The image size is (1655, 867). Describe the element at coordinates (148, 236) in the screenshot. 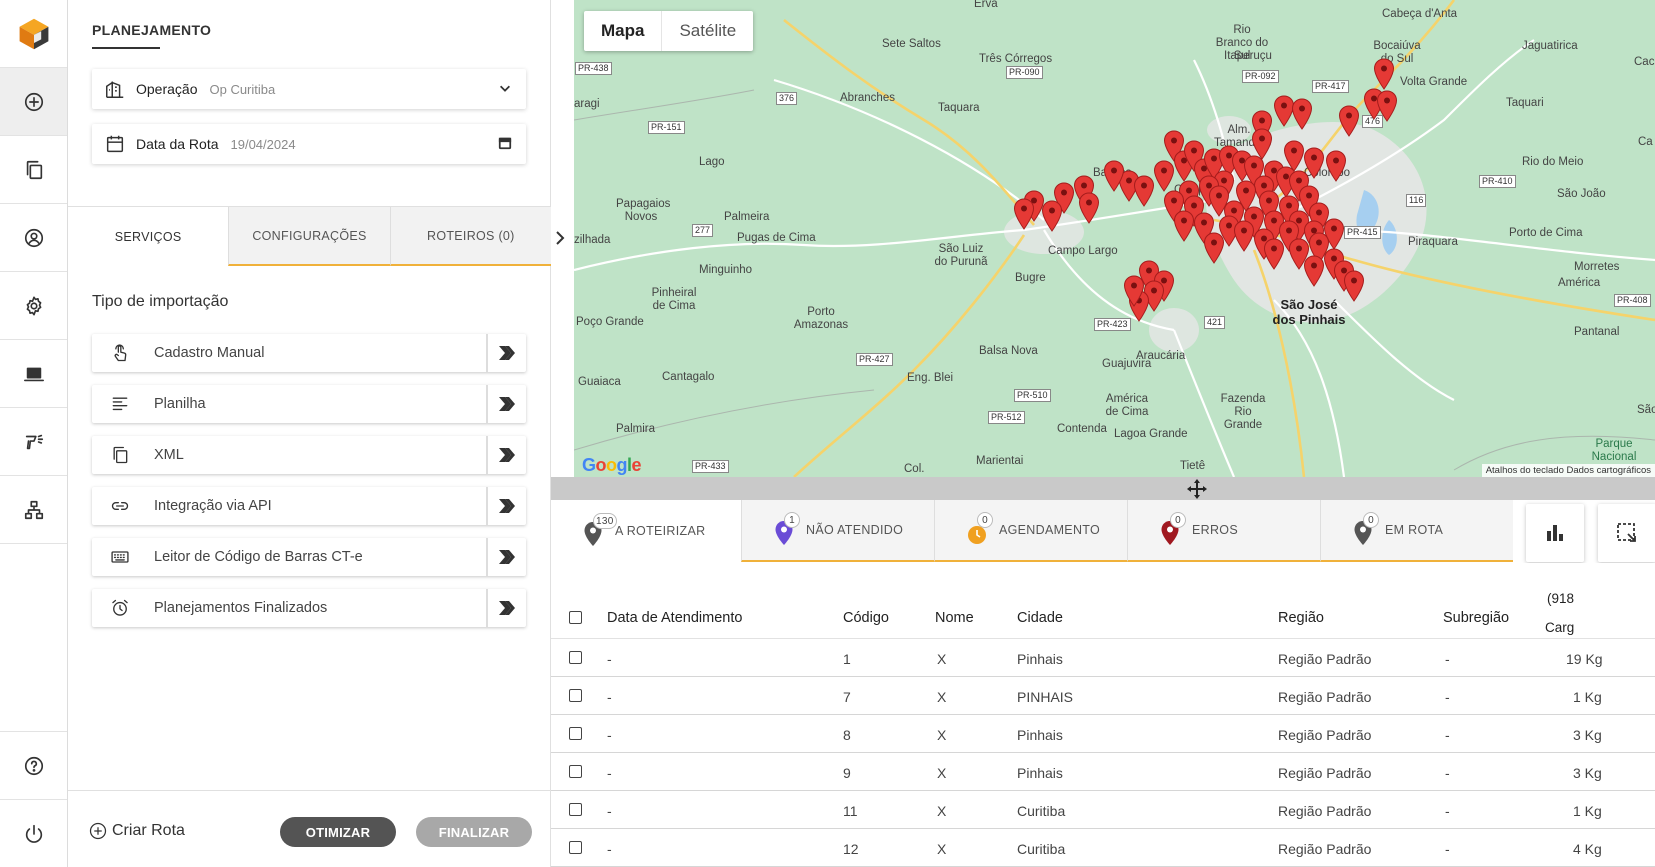

I see `tab-servicos: SERVIÇOS` at that location.